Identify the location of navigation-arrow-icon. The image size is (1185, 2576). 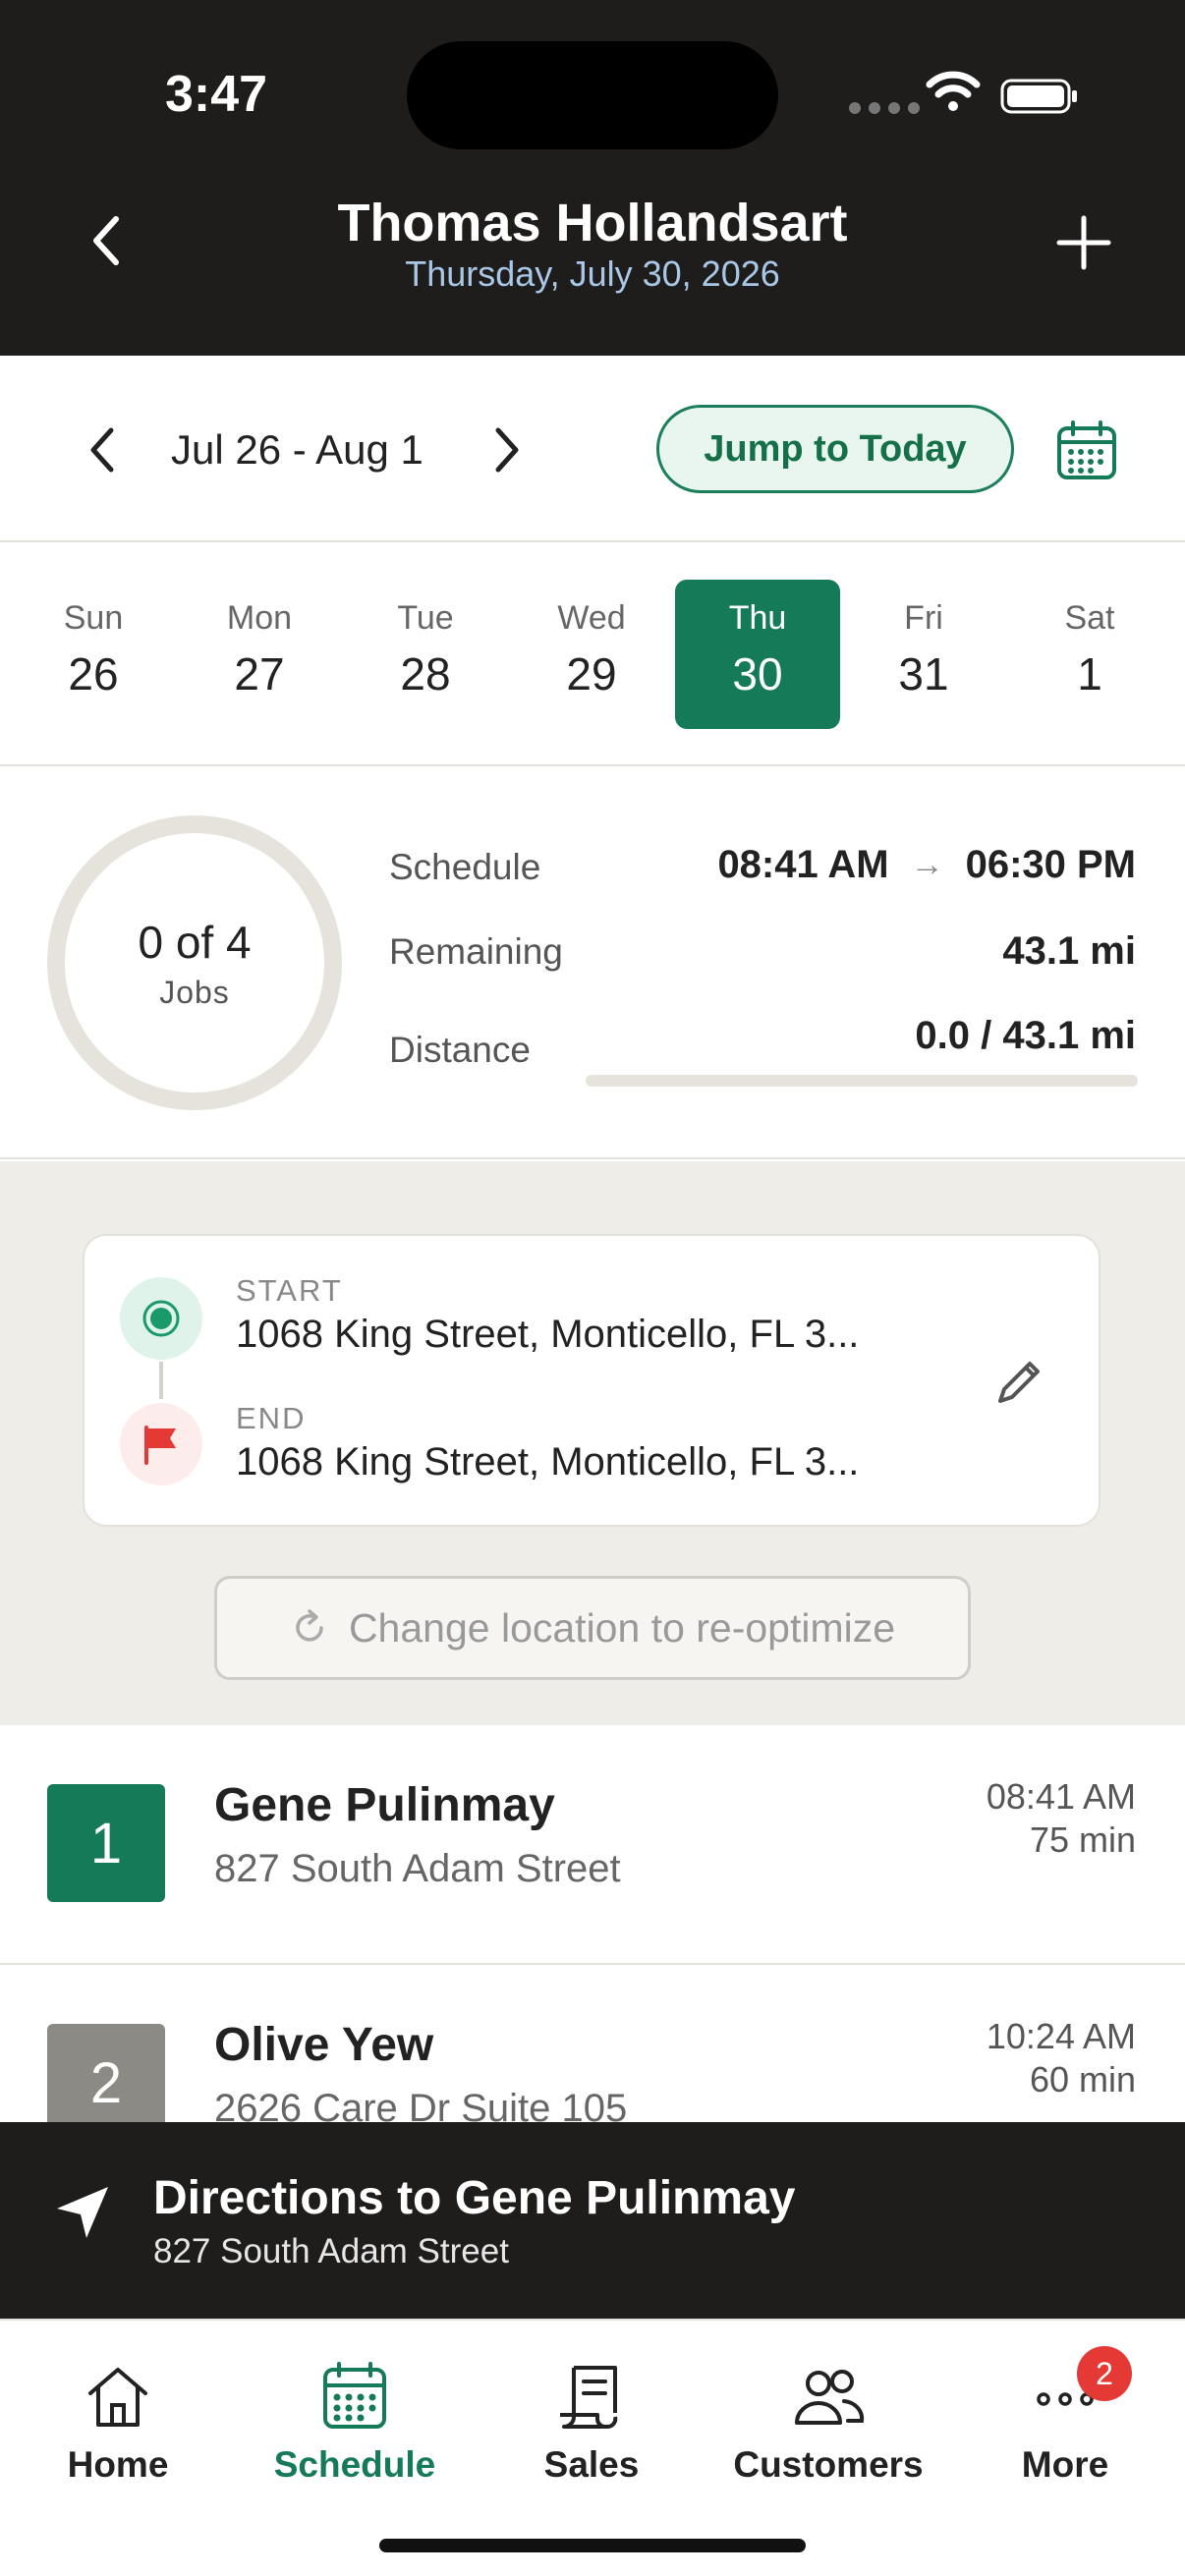
(83, 2212).